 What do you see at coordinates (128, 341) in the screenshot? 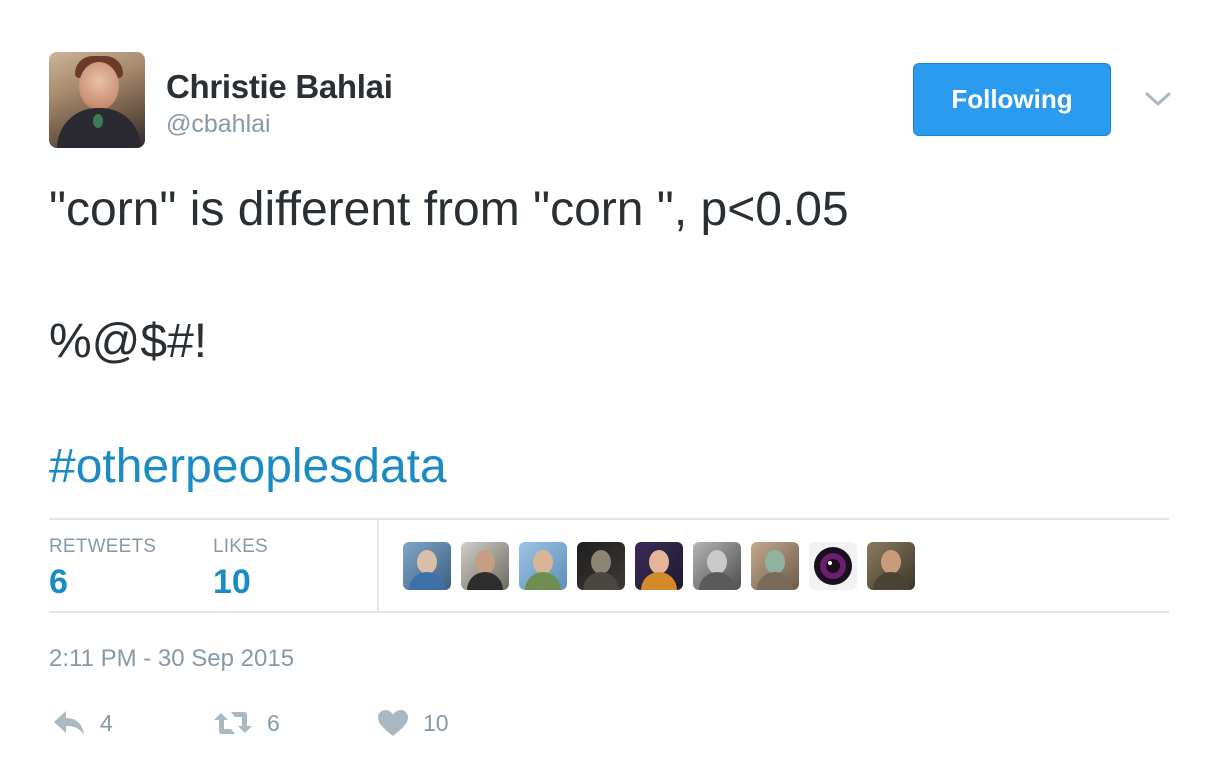
I see `tweet-text-line-2: %@$#!` at bounding box center [128, 341].